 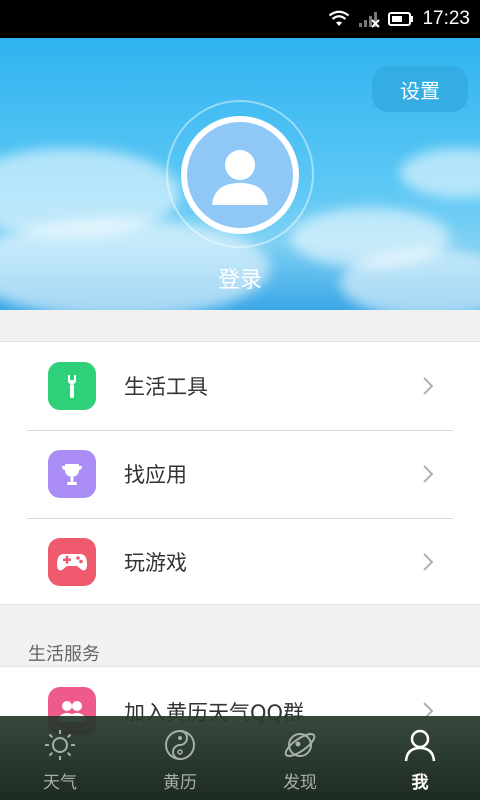 I want to click on menu-item-find-apps: 找应用, so click(x=240, y=474).